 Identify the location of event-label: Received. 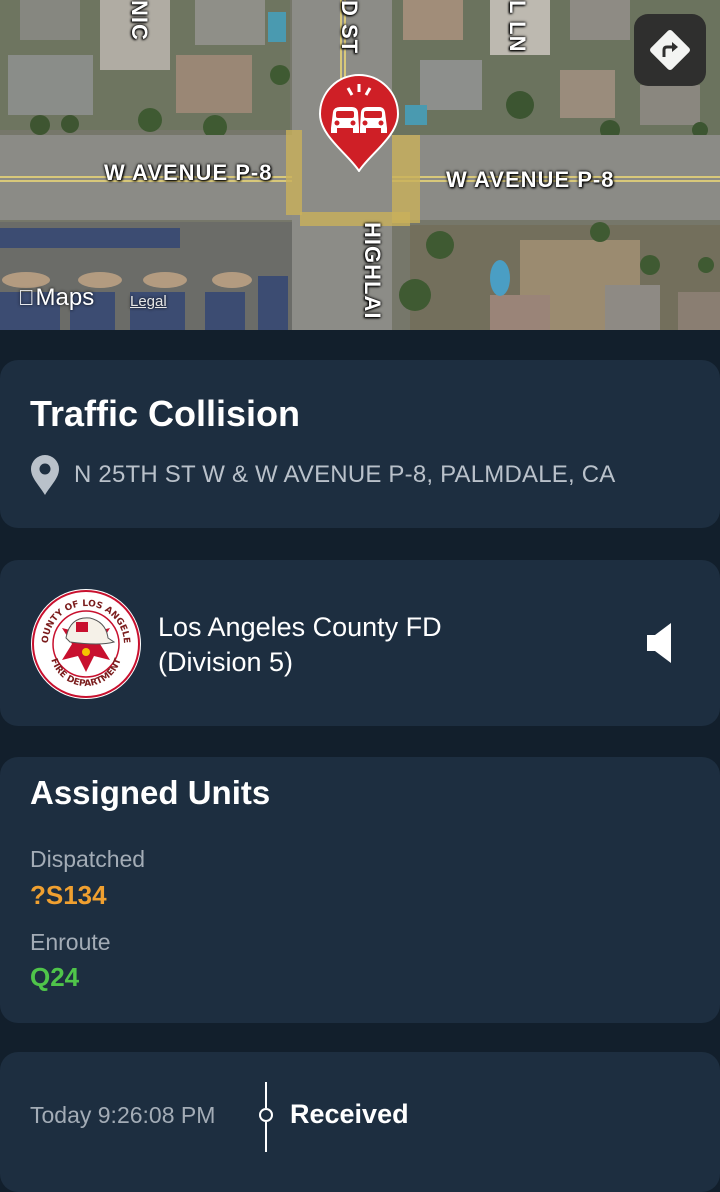
(349, 1114).